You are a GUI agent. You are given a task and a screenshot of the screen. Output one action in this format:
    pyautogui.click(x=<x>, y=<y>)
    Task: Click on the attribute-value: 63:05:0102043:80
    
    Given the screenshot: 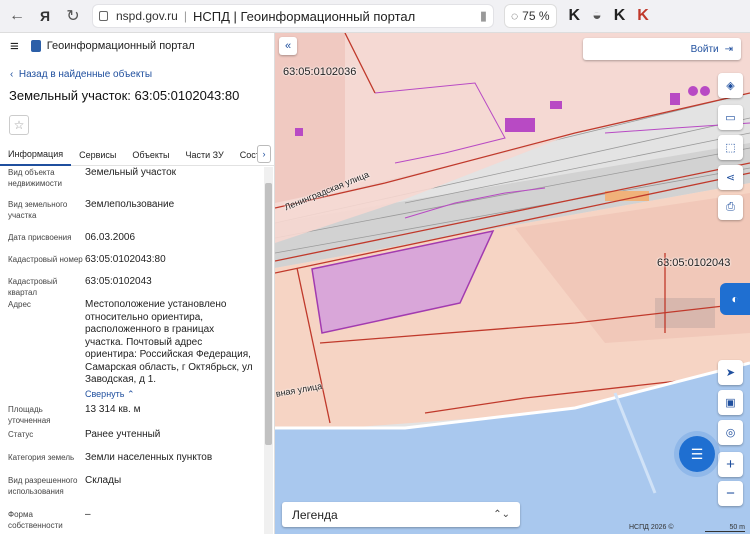 What is the action you would take?
    pyautogui.click(x=125, y=259)
    